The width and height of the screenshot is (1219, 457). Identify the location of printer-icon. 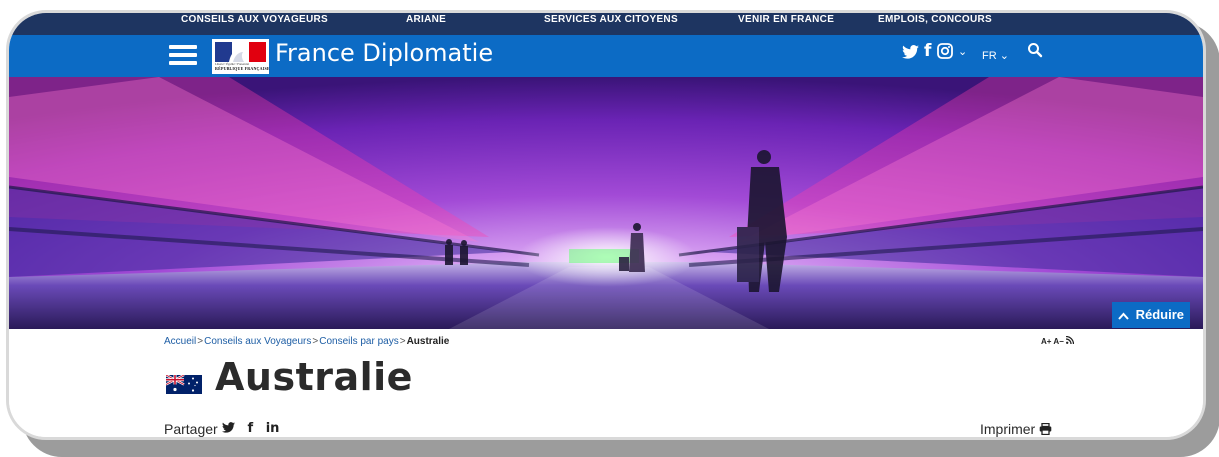
(1045, 429).